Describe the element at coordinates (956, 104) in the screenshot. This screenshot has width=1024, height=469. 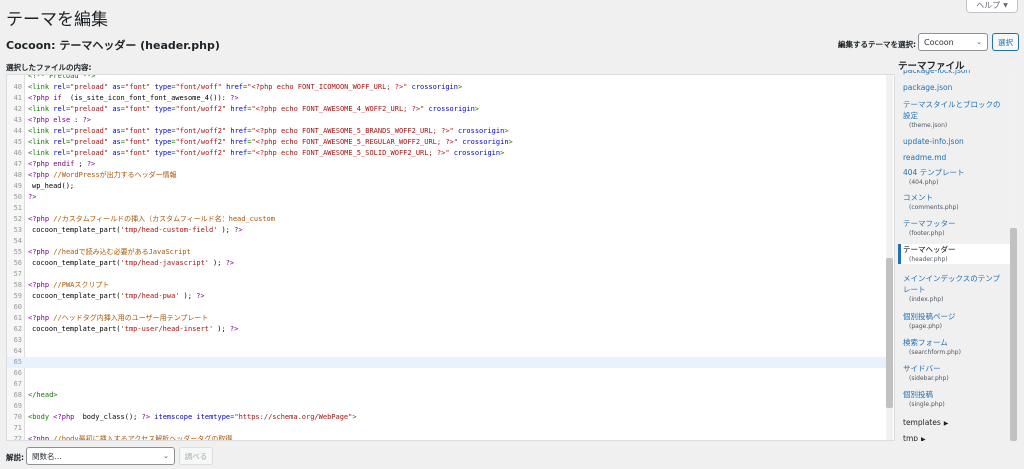
I see `theme-file-name: テーマスタイルとブロックの` at that location.